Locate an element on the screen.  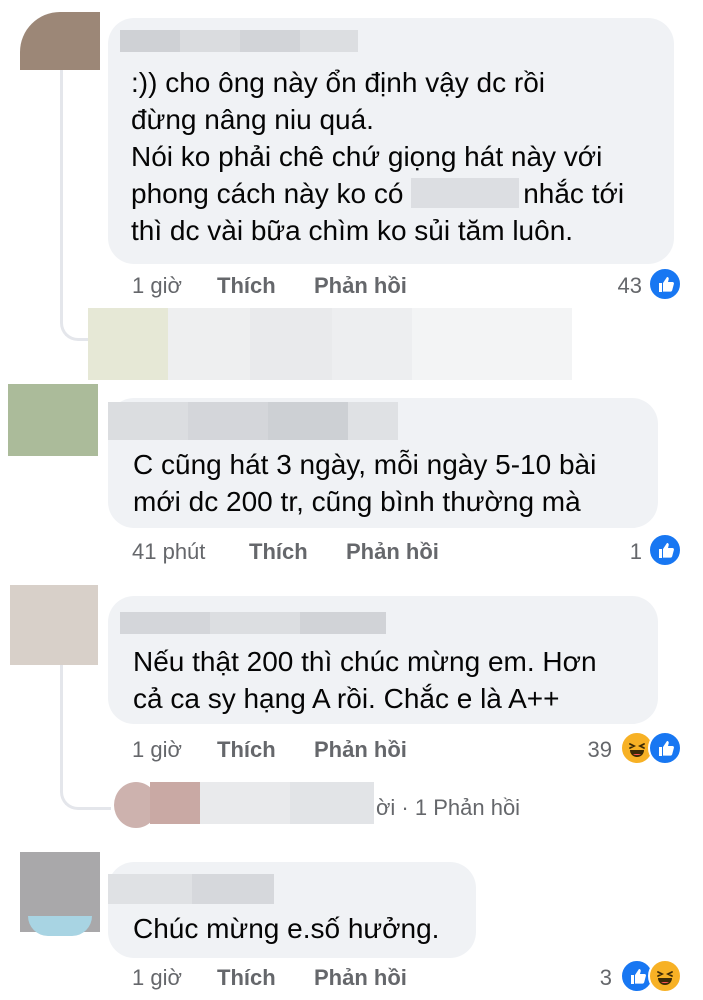
comment-text: phong cách này ko có nhắc tới is located at coordinates (377, 193).